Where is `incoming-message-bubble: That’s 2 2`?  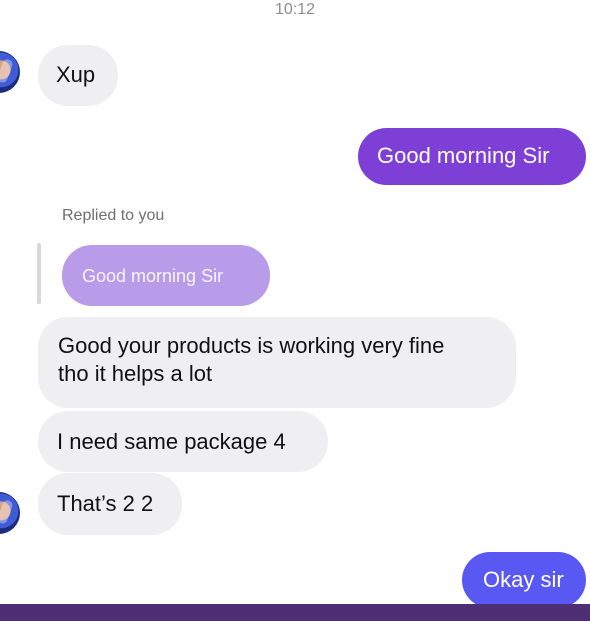 incoming-message-bubble: That’s 2 2 is located at coordinates (110, 504).